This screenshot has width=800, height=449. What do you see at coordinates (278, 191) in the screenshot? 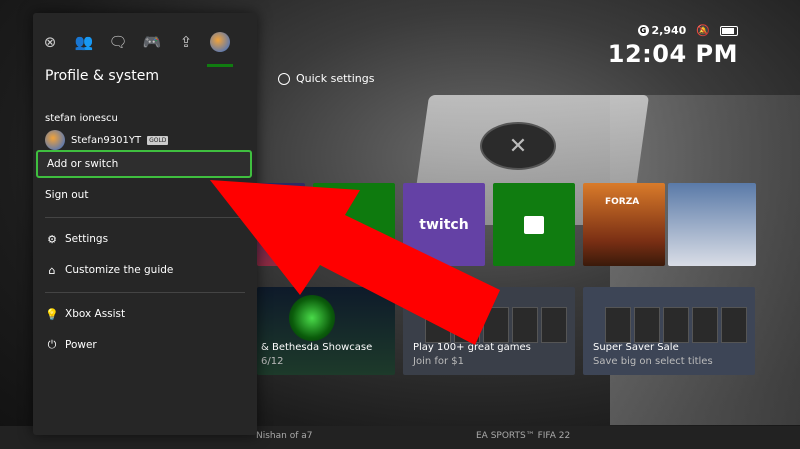
I see `tile-fifa-label: FIFA21` at bounding box center [278, 191].